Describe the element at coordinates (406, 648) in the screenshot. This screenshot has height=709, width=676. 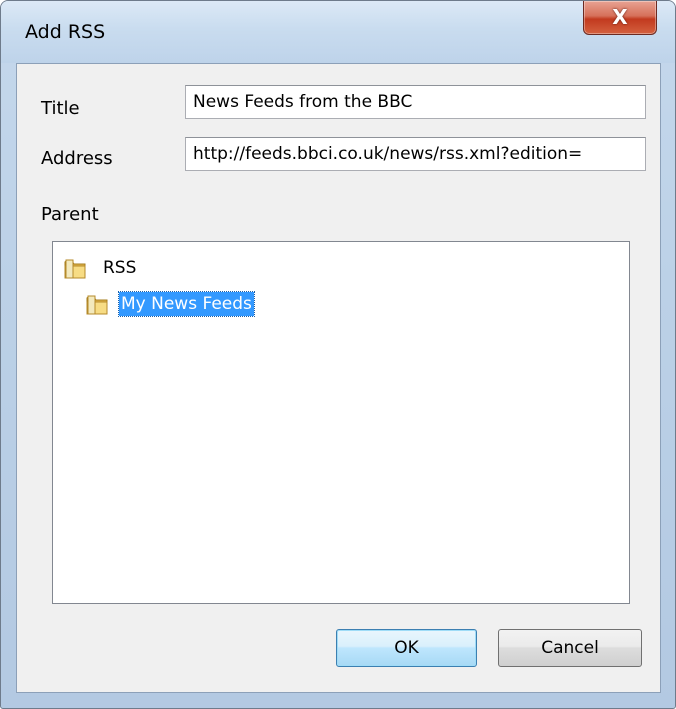
I see `ok-button: OK` at that location.